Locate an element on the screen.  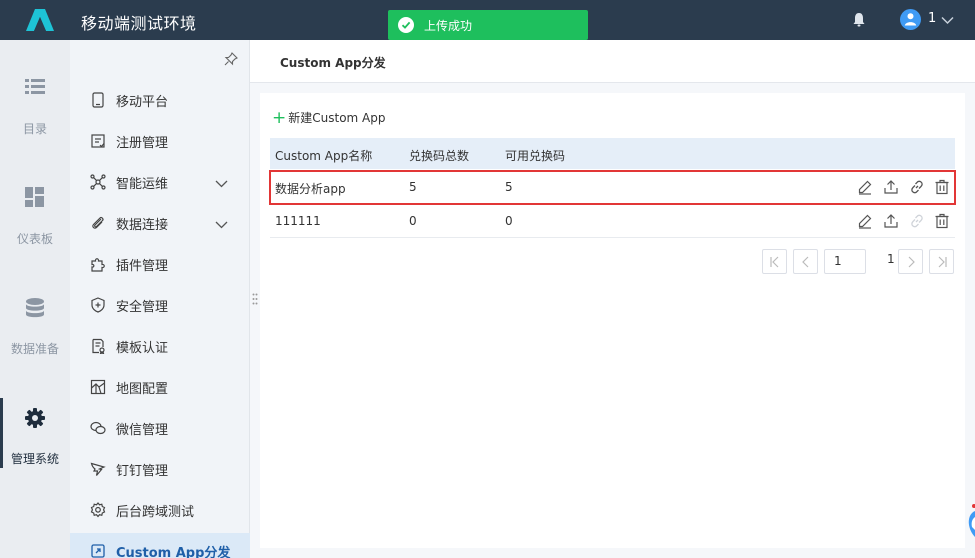
column-header-total: 兑换码总数 is located at coordinates (439, 156).